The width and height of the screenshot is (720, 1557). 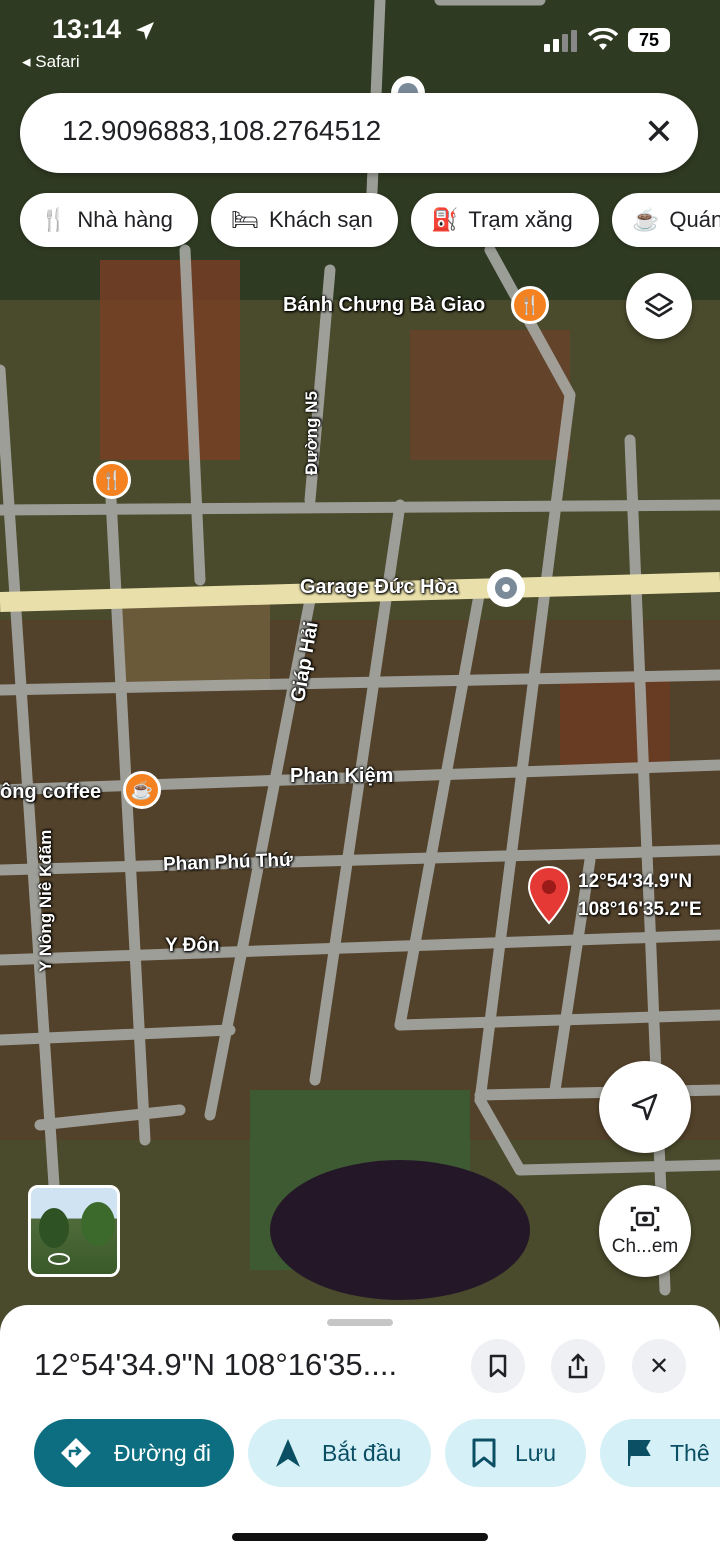 I want to click on rotate-360-icon, so click(x=59, y=1259).